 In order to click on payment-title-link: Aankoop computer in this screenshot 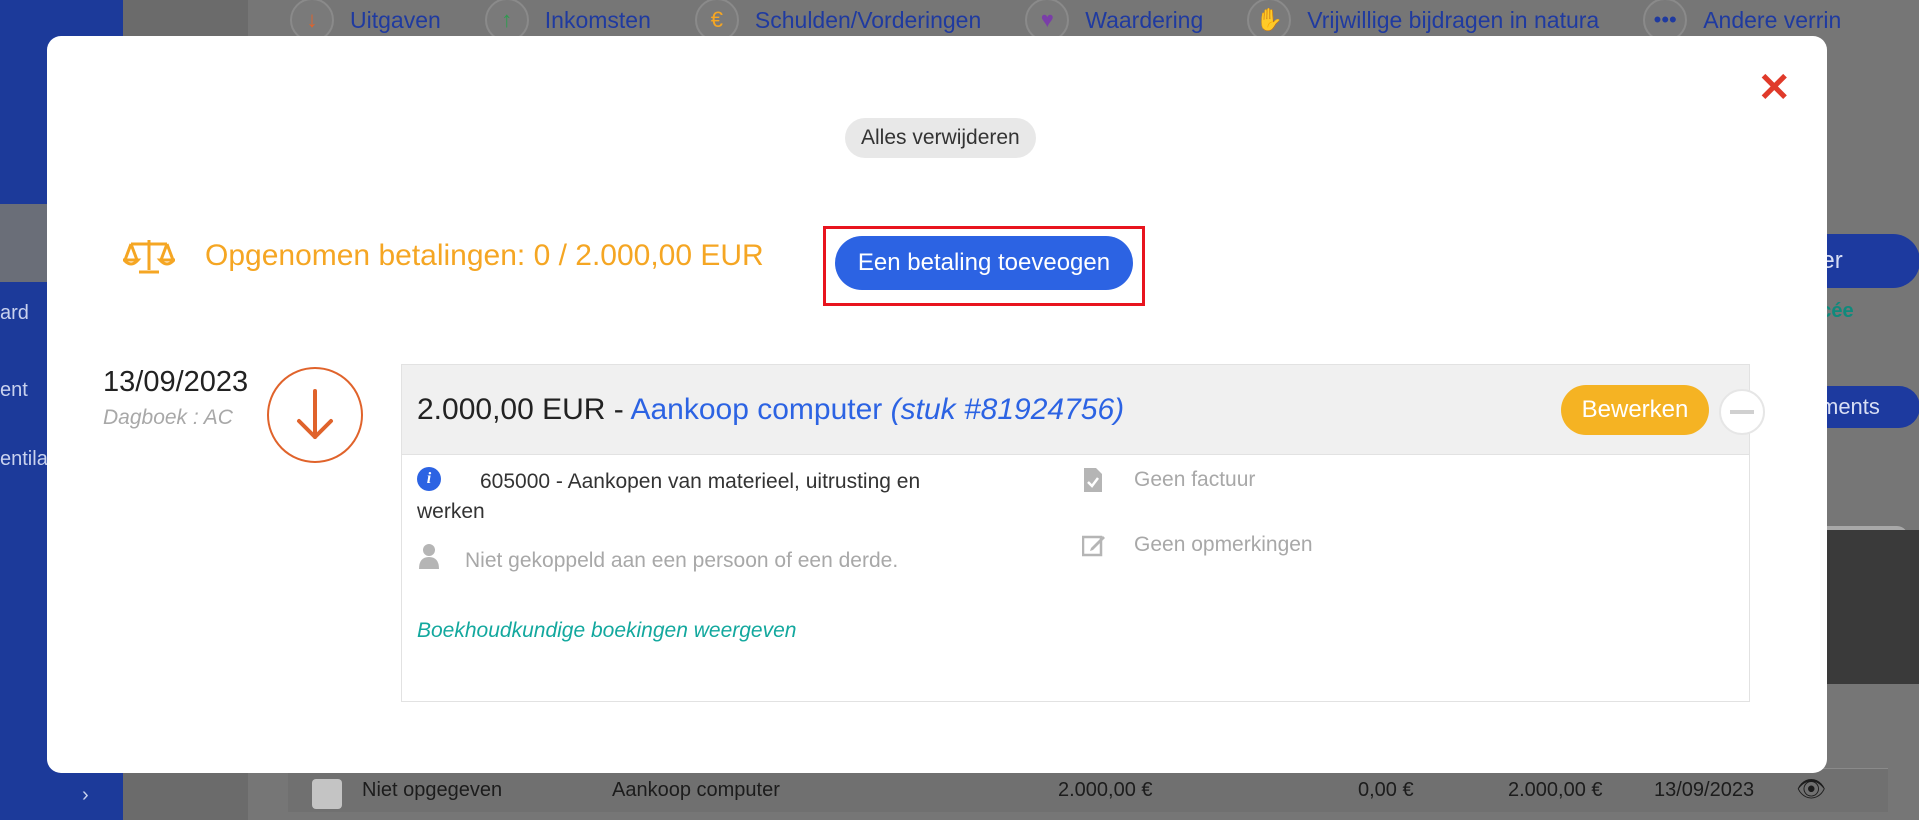, I will do `click(756, 409)`.